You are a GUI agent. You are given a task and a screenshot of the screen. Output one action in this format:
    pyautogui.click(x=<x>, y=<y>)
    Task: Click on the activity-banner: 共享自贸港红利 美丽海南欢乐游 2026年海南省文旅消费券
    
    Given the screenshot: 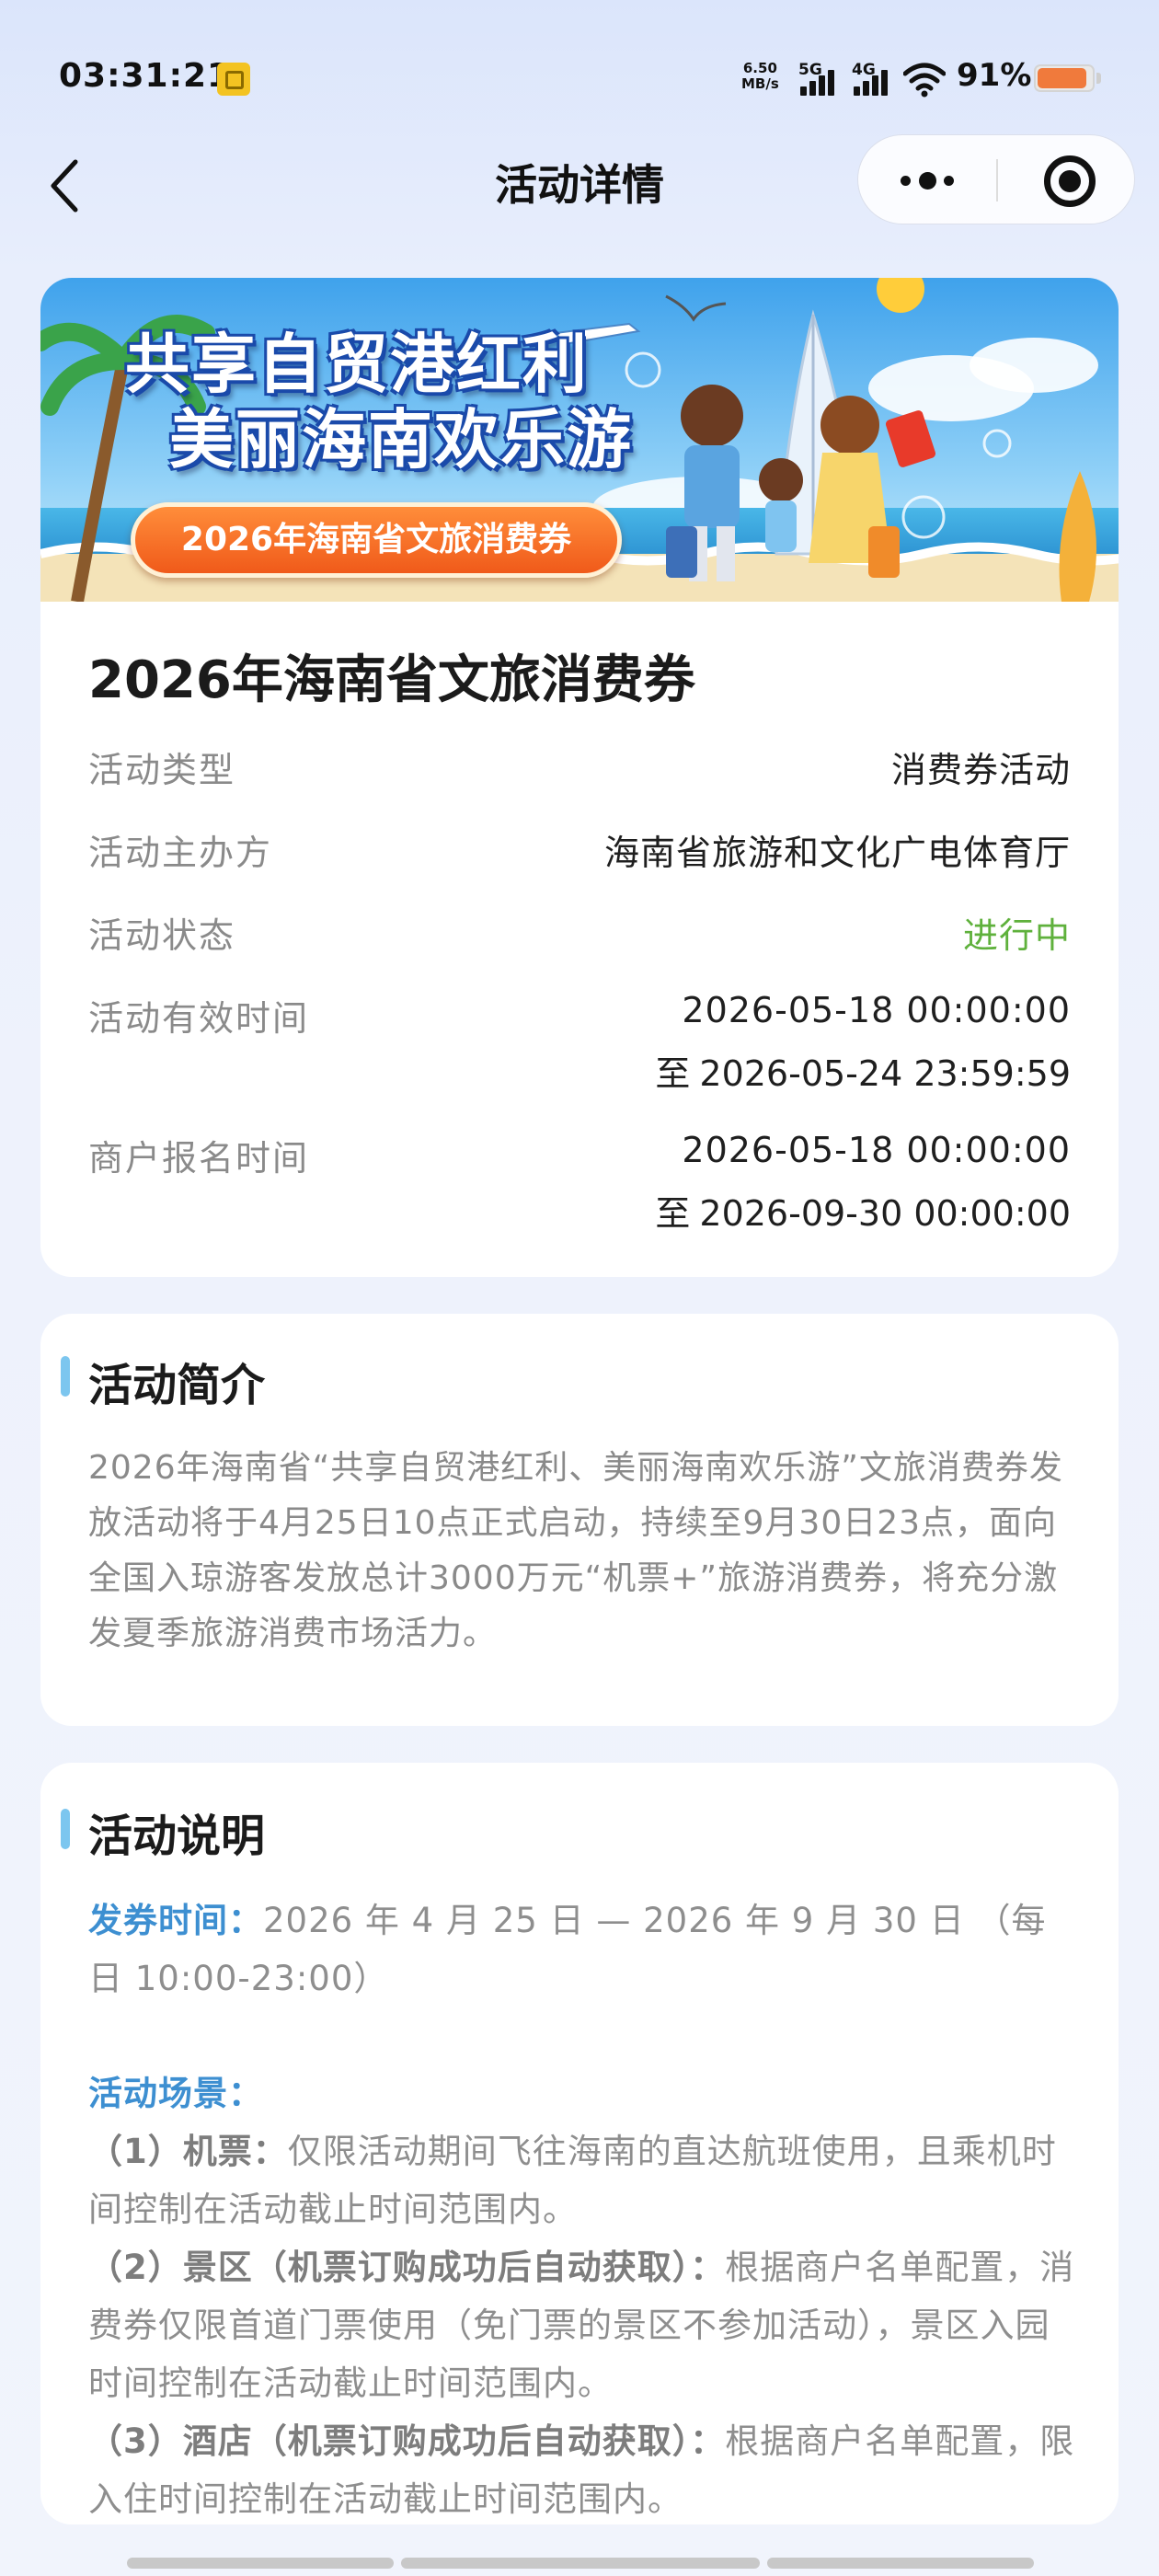 What is the action you would take?
    pyautogui.click(x=579, y=440)
    